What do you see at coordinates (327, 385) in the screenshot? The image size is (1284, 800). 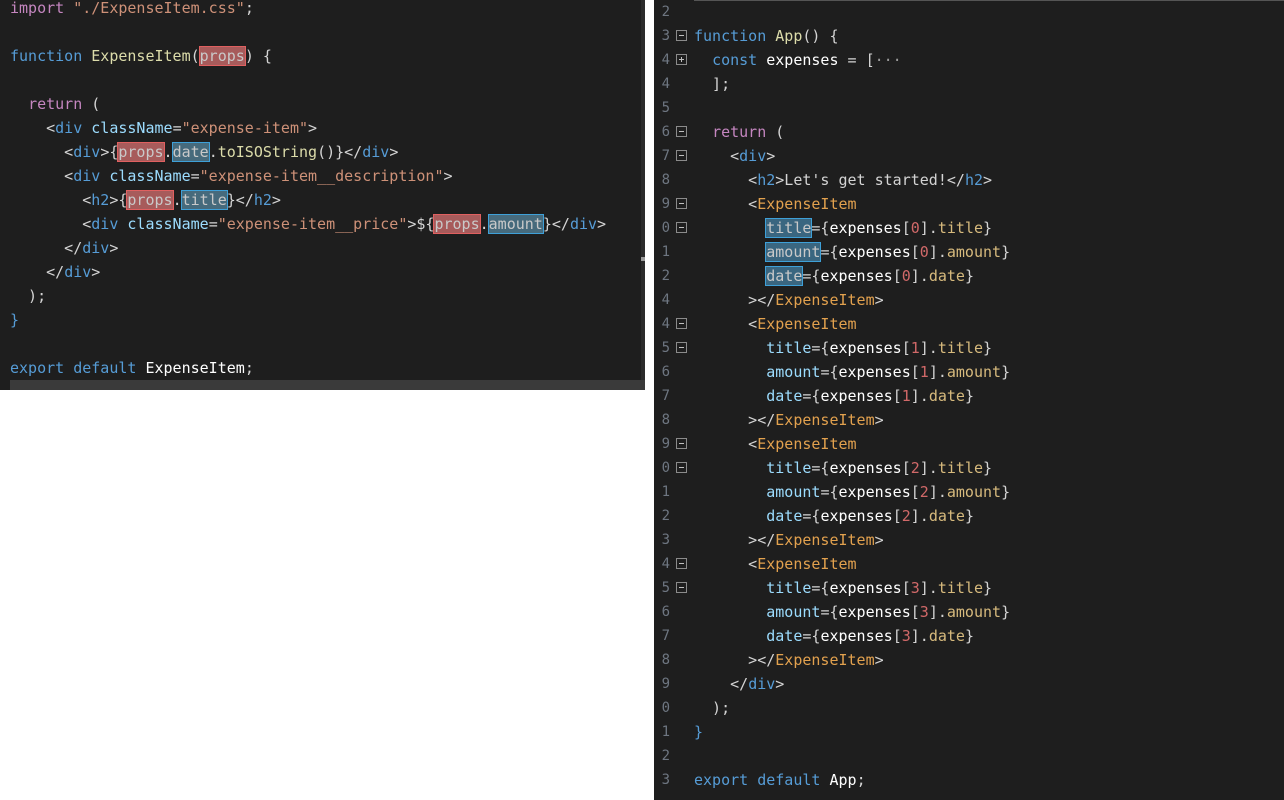 I see `left-horizontal-scrollbar` at bounding box center [327, 385].